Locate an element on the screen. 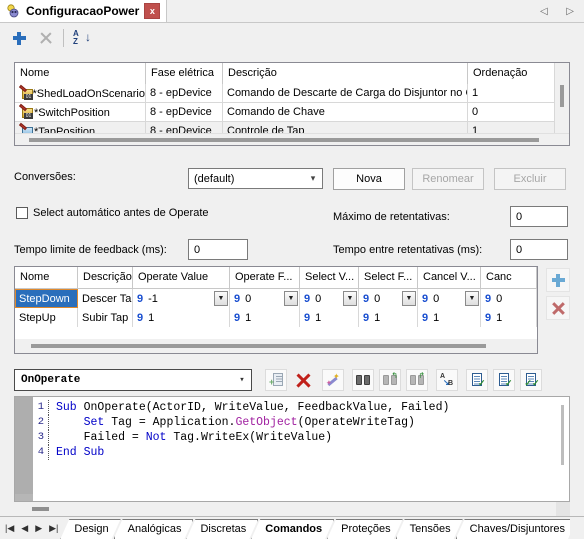 This screenshot has height=539, width=584. script-toolbar: OnOperate ▾ + ✦ ✦ ↰ ↱ A ↘ B ✓ ✓ ✓✓ is located at coordinates (292, 380).